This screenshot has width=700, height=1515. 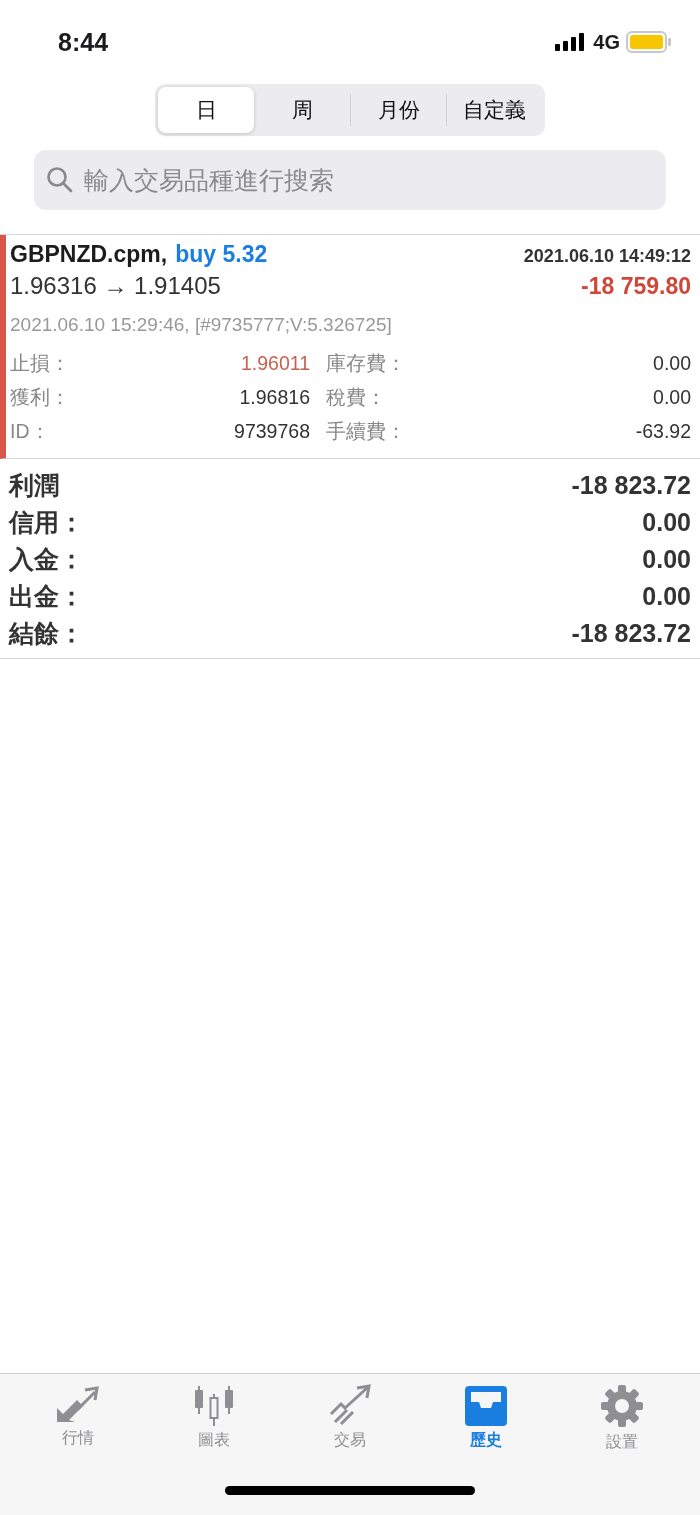 What do you see at coordinates (607, 256) in the screenshot?
I see `open-time: 2021.06.10 14:49:12` at bounding box center [607, 256].